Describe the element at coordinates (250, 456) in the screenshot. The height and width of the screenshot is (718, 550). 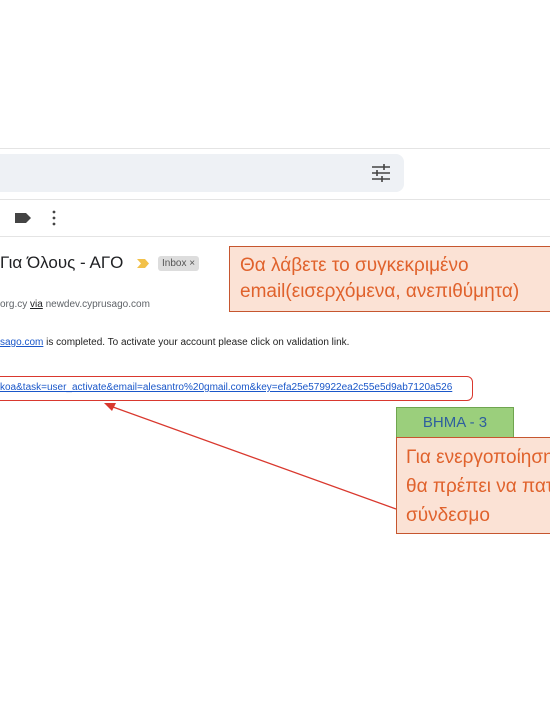
I see `pointer-arrow` at that location.